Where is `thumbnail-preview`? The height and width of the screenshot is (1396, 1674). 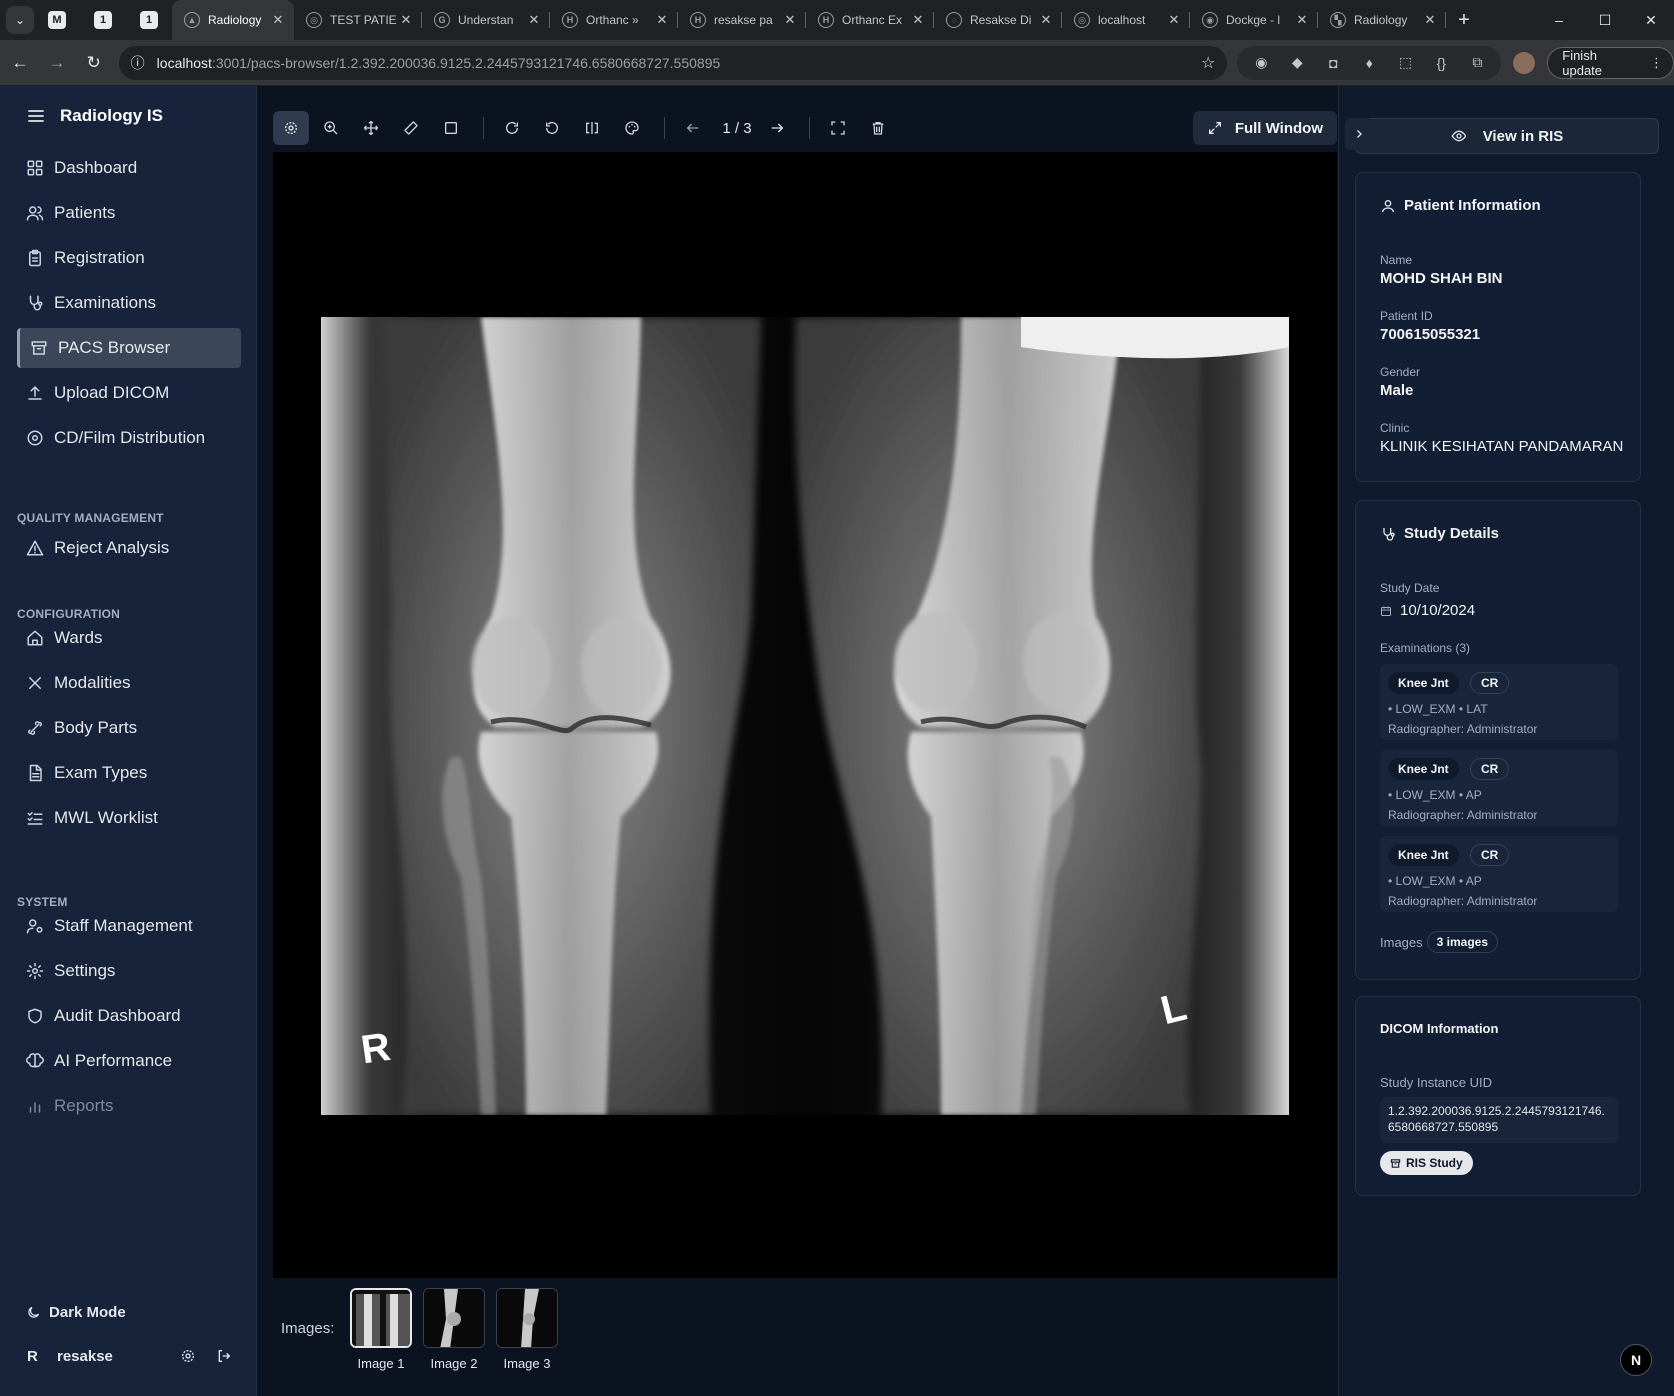 thumbnail-preview is located at coordinates (527, 1318).